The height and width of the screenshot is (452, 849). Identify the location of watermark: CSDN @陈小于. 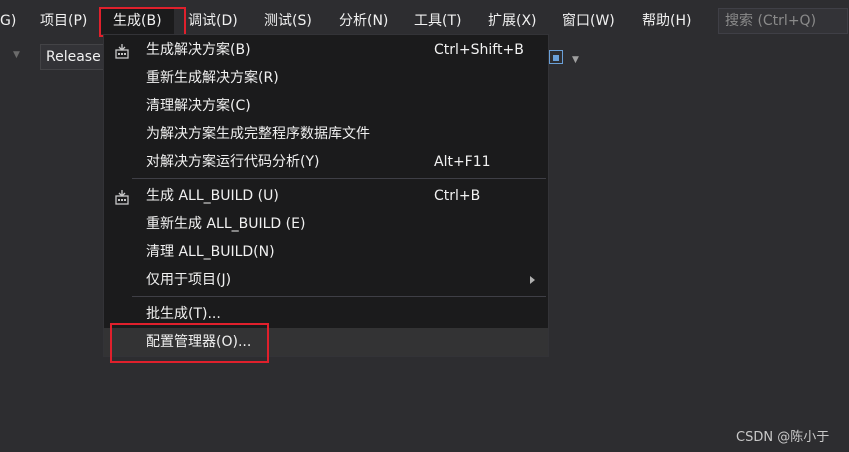
(783, 437).